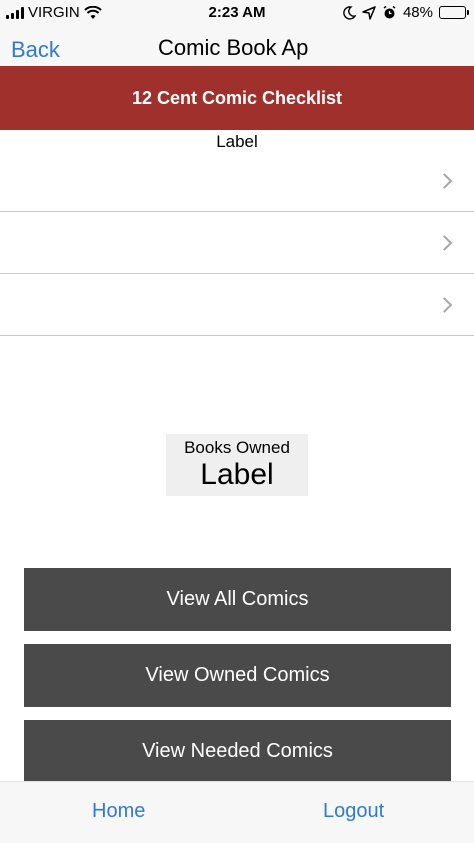 Image resolution: width=474 pixels, height=843 pixels. What do you see at coordinates (233, 47) in the screenshot?
I see `page-title: Comic Book Ap` at bounding box center [233, 47].